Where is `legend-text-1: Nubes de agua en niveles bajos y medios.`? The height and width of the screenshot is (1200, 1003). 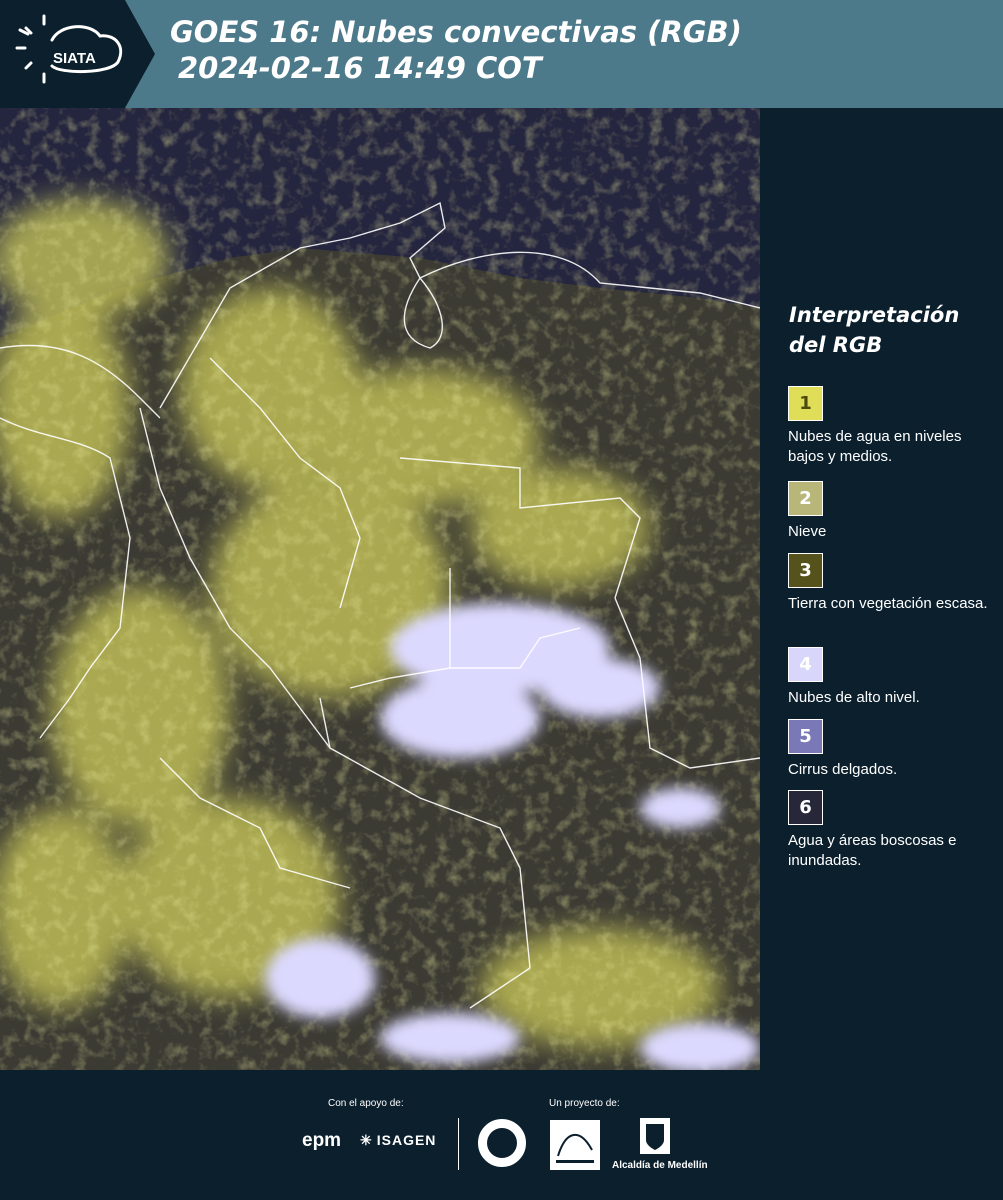 legend-text-1: Nubes de agua en niveles bajos y medios. is located at coordinates (875, 446).